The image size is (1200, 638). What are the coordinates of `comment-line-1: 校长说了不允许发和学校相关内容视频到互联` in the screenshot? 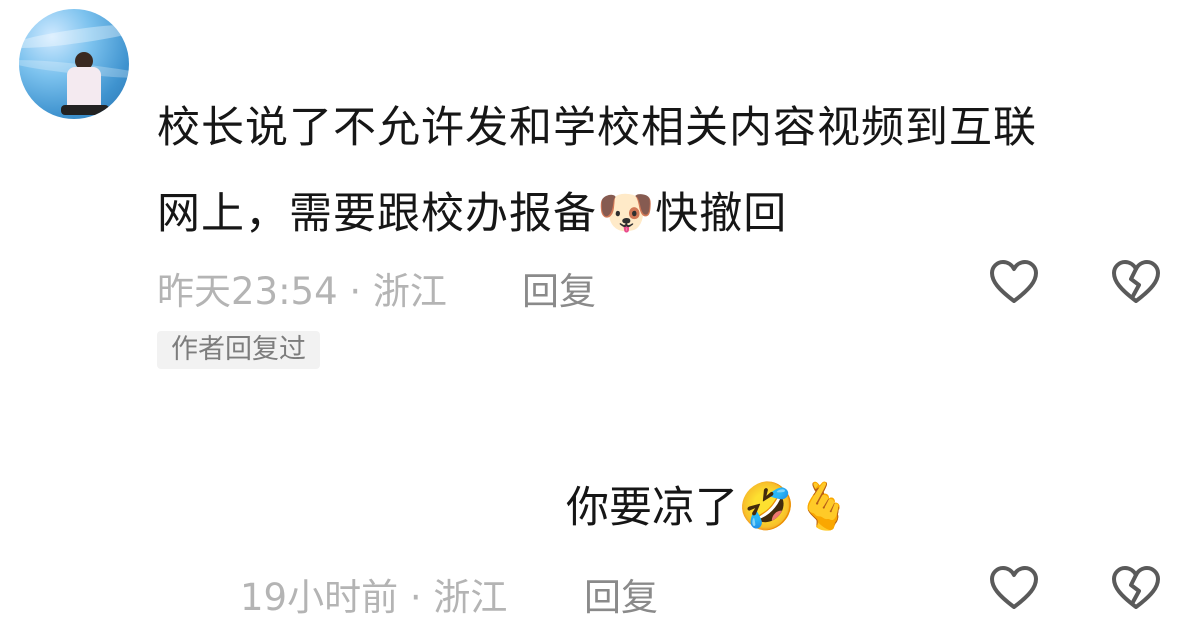 It's located at (597, 128).